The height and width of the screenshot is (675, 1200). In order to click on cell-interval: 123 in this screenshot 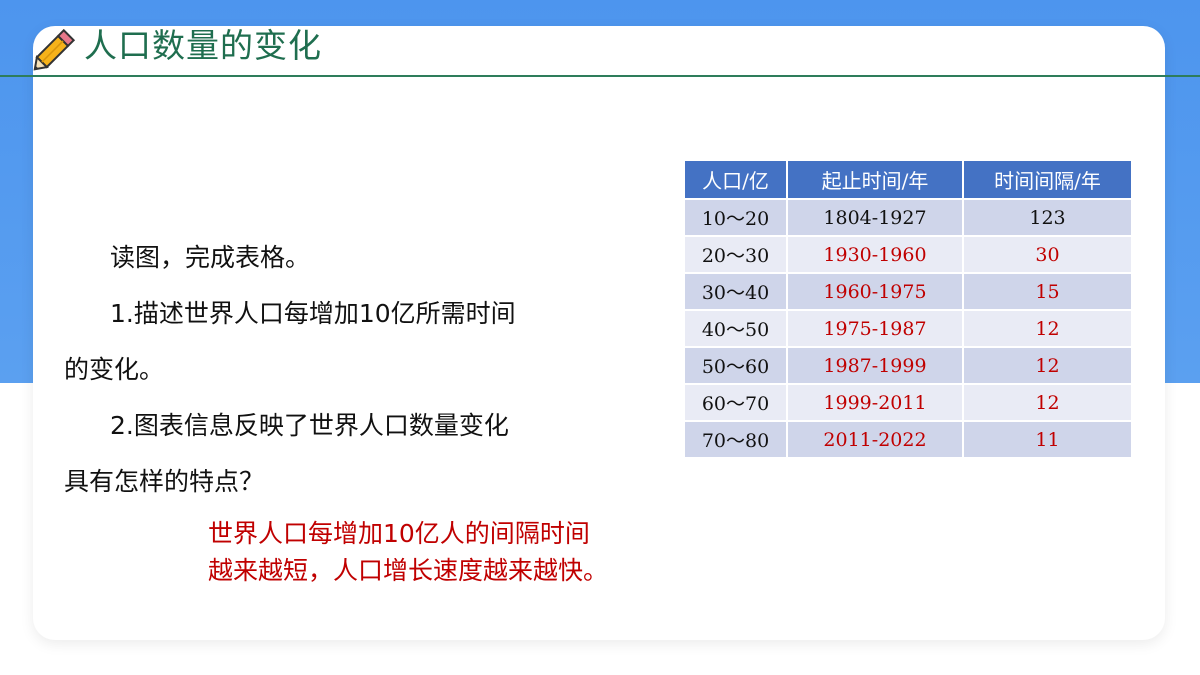, I will do `click(1047, 217)`.